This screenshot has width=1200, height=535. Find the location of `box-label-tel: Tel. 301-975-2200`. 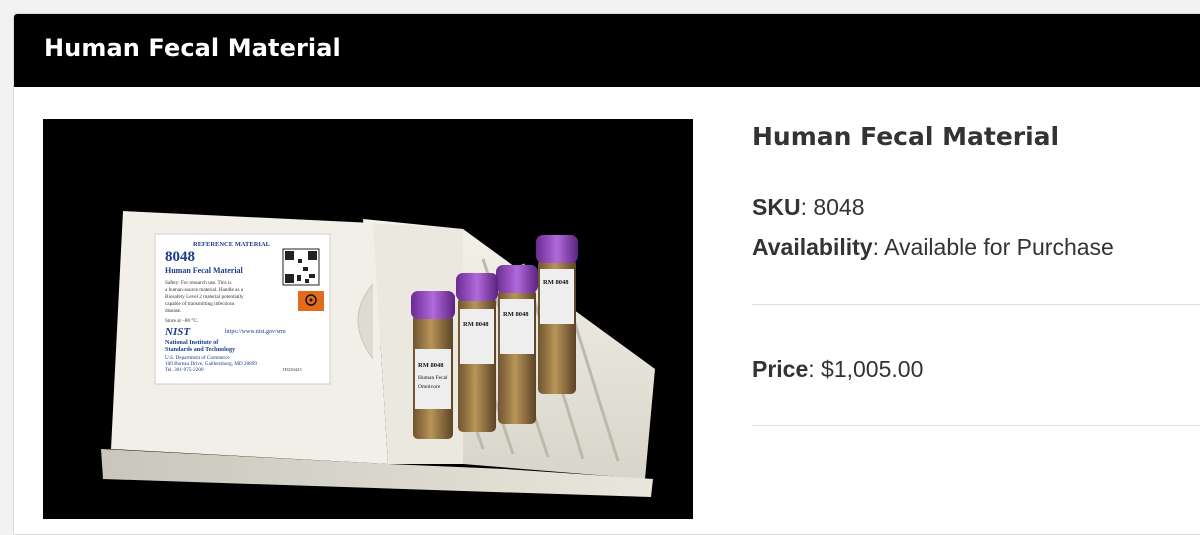

box-label-tel: Tel. 301-975-2200 is located at coordinates (184, 370).